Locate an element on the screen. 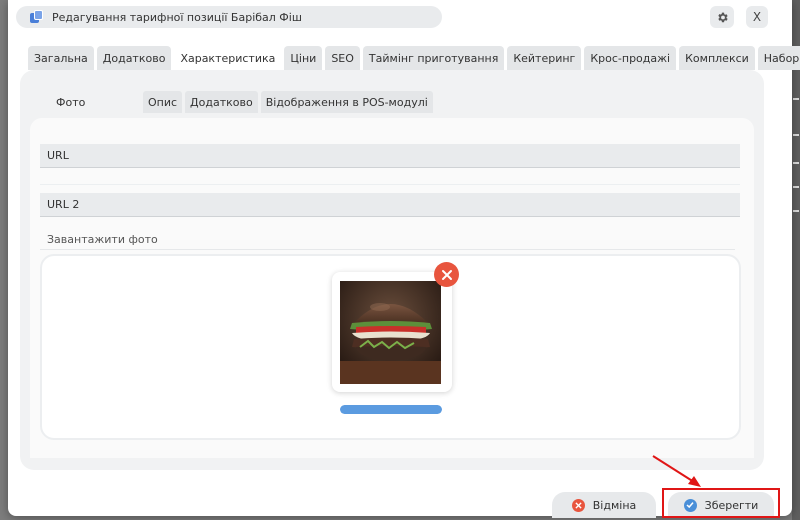 Image resolution: width=800 pixels, height=520 pixels. cancel-button: Відміна is located at coordinates (604, 505).